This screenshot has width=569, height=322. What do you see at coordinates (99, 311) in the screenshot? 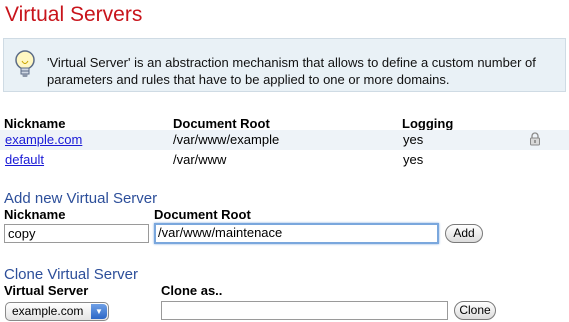
I see `chevron-down-icon: ▼` at bounding box center [99, 311].